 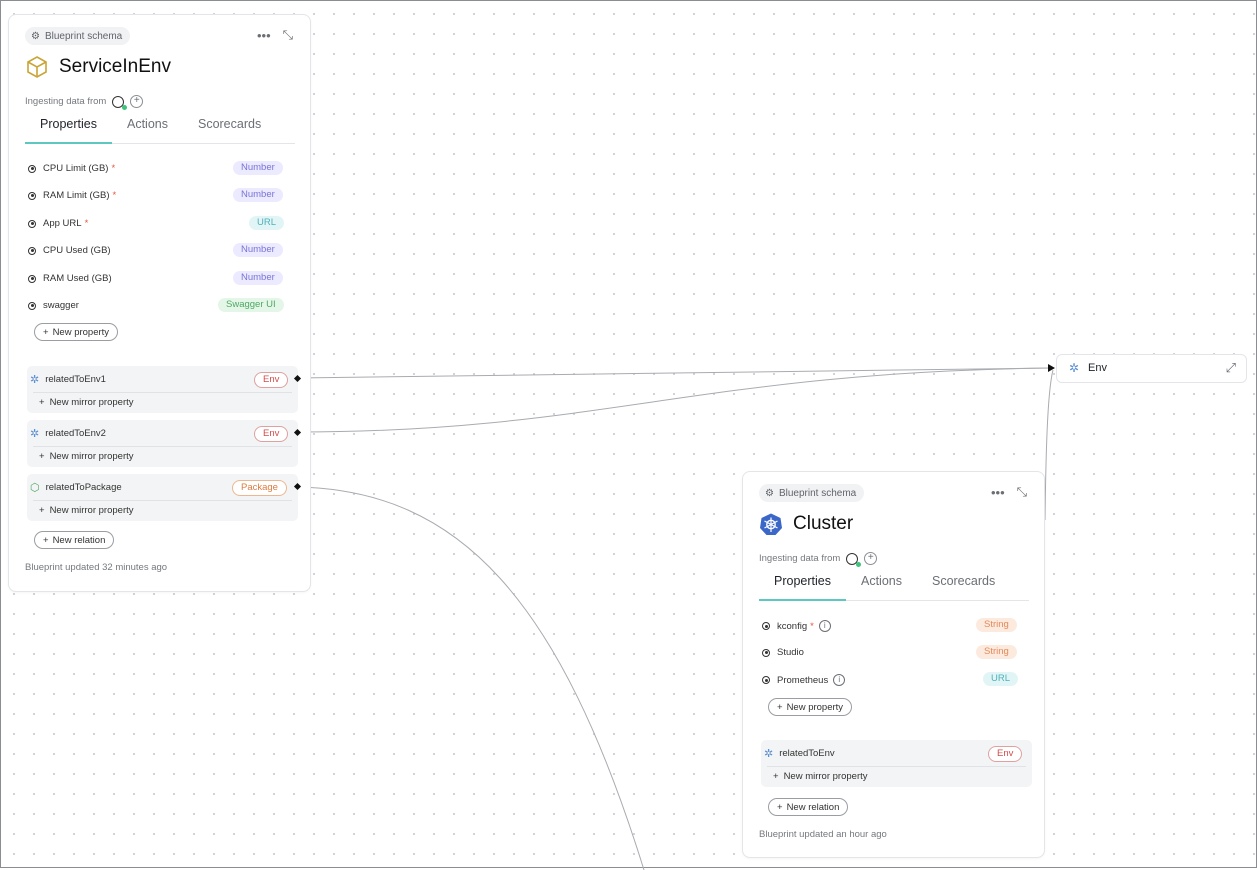 I want to click on type-badge: URL, so click(x=1001, y=679).